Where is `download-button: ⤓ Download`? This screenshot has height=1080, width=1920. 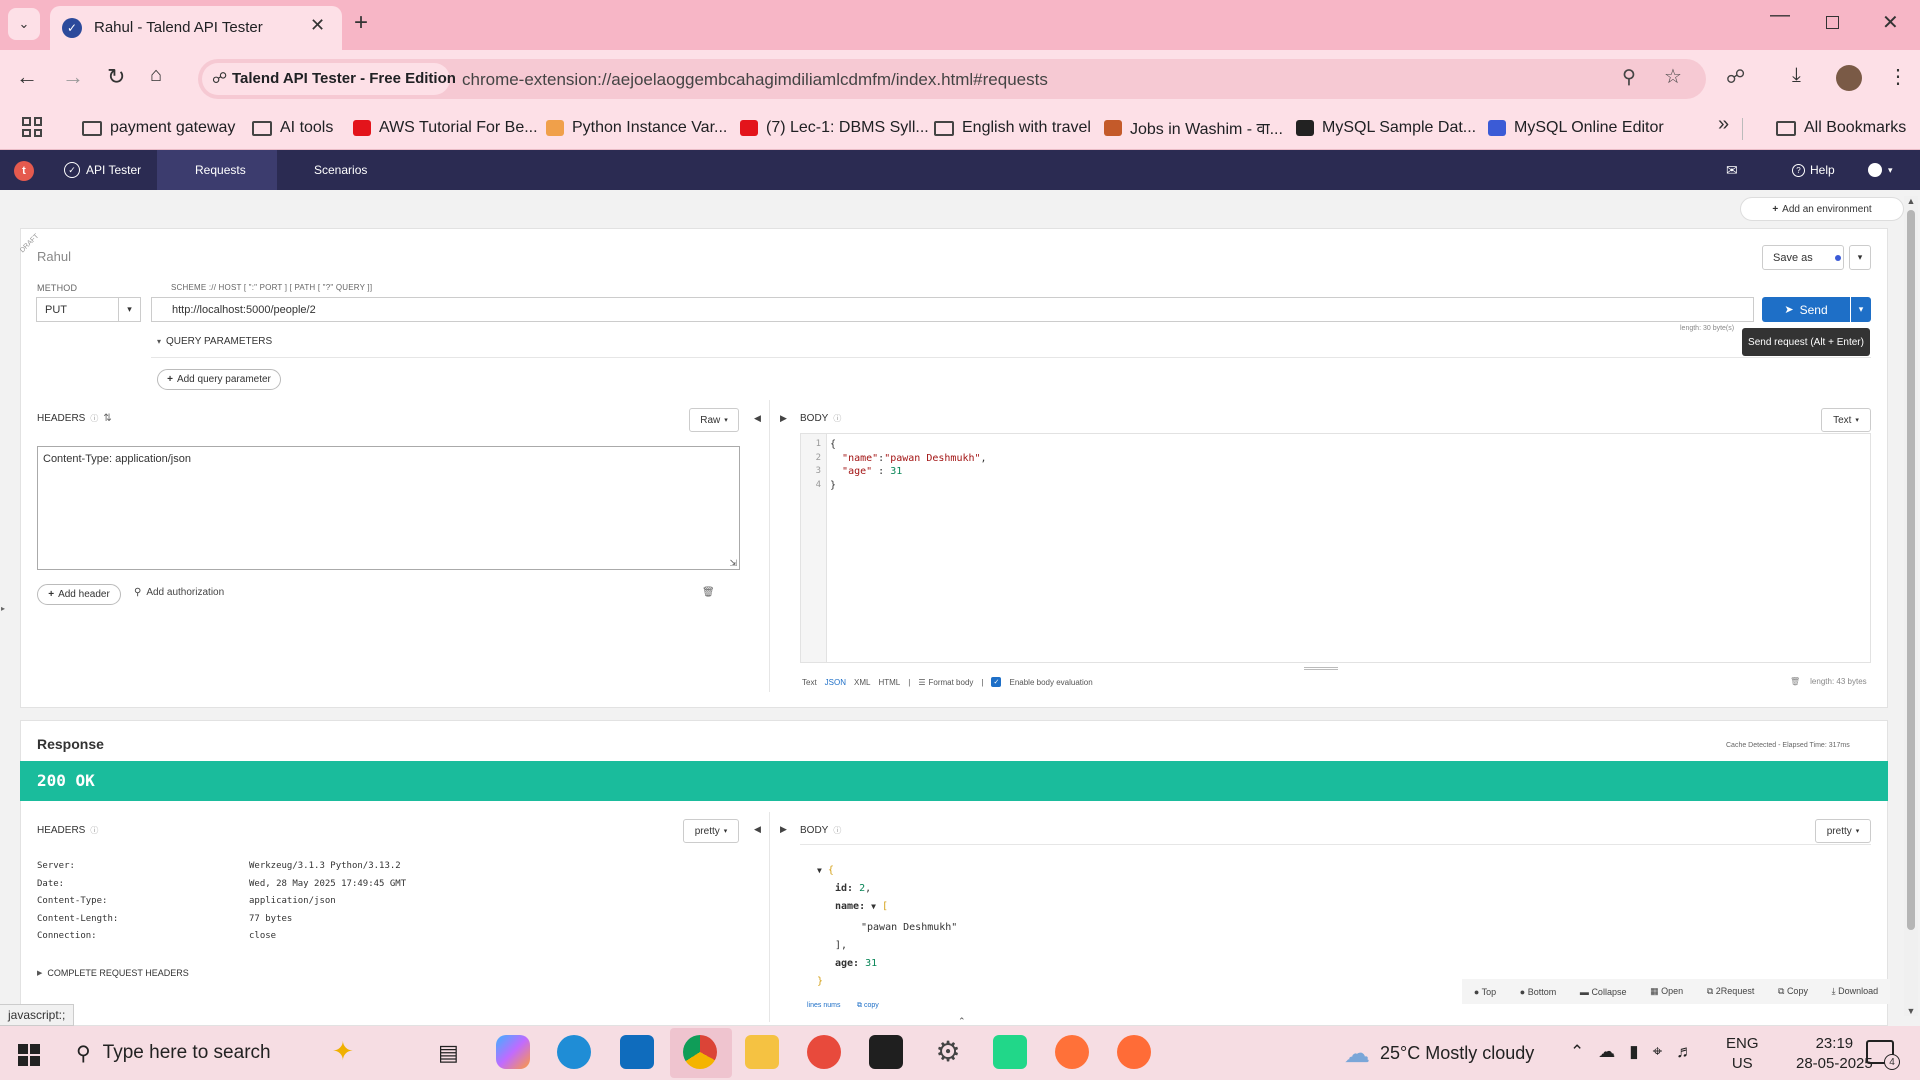 download-button: ⤓ Download is located at coordinates (1855, 991).